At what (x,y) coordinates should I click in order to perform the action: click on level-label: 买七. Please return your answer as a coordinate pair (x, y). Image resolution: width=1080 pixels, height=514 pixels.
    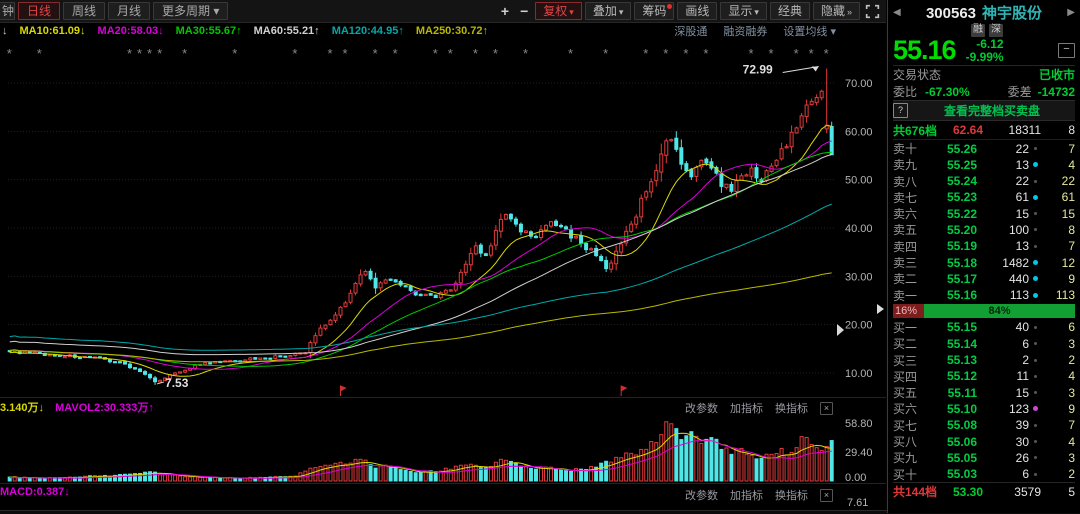
    Looking at the image, I should click on (905, 425).